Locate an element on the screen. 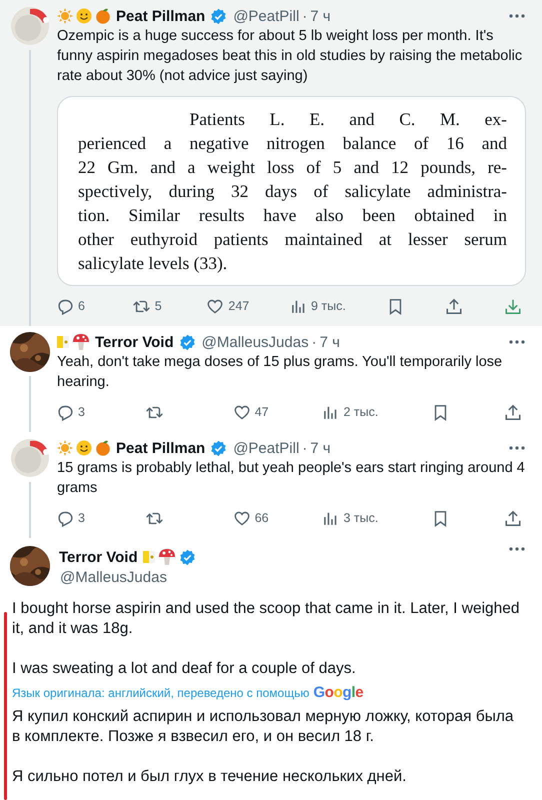 The image size is (542, 800). translated-text: Я купил конский аспирин и использовал мерную ложку, которая была в комплекте. Позже я взвесил его, и он весил 18 г. is located at coordinates (263, 727).